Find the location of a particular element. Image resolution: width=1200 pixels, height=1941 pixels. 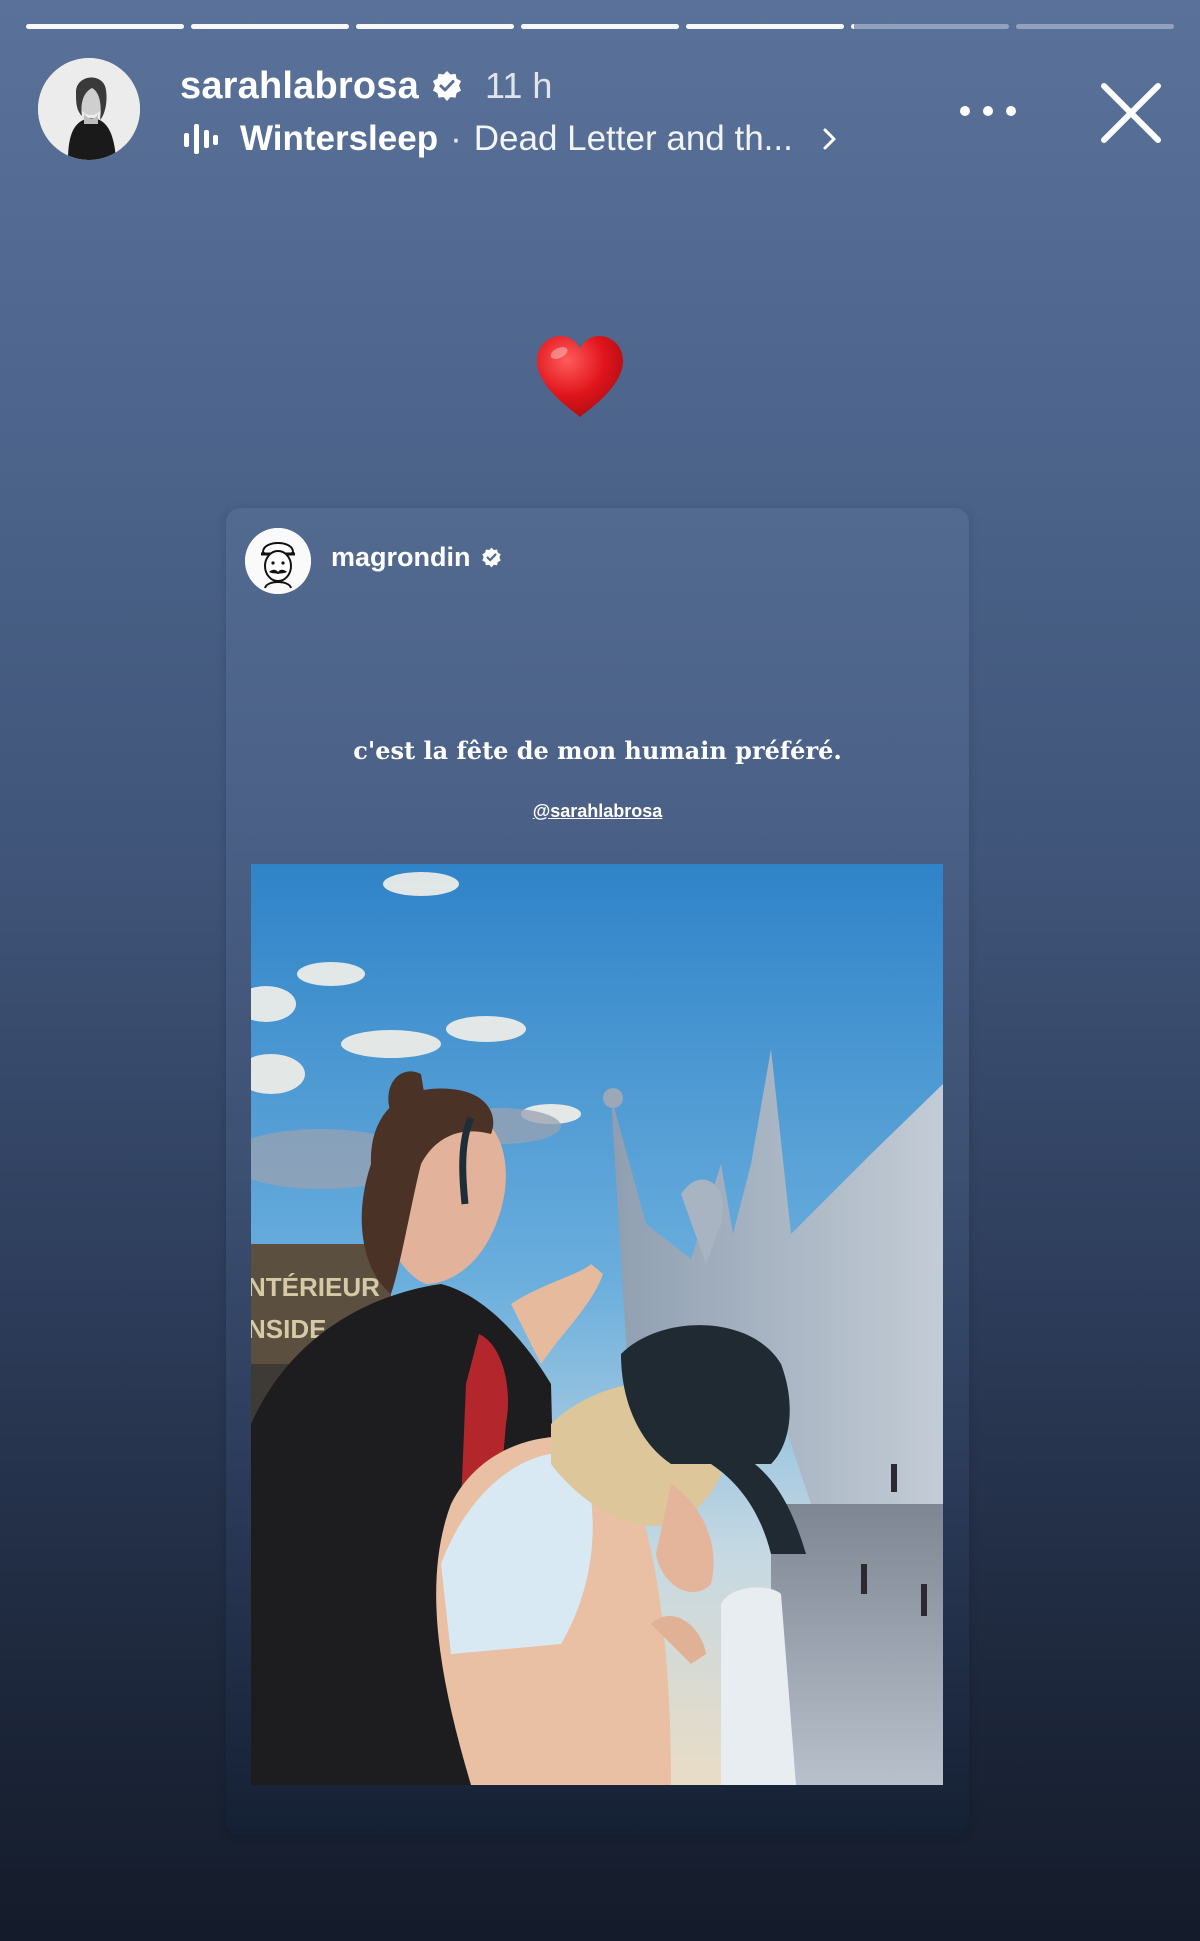

profile-avatar is located at coordinates (89, 109).